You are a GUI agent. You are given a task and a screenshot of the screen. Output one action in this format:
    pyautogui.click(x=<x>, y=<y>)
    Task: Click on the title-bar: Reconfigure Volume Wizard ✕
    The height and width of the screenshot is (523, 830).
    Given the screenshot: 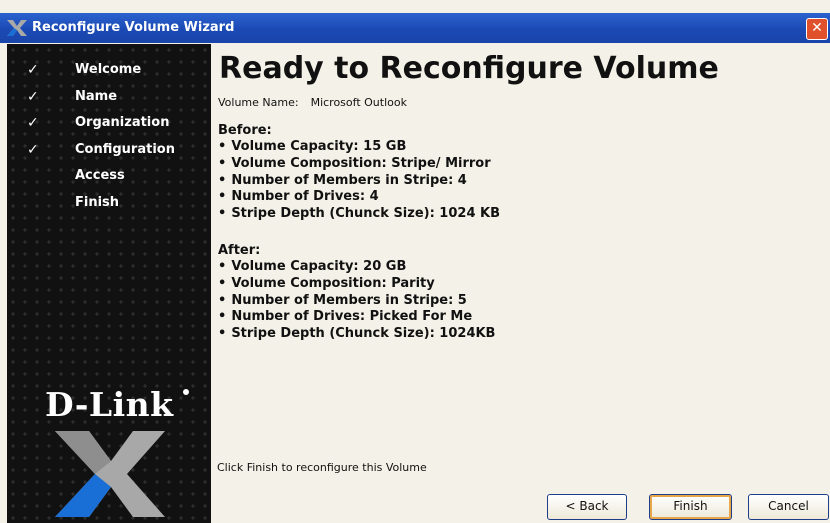 What is the action you would take?
    pyautogui.click(x=415, y=28)
    